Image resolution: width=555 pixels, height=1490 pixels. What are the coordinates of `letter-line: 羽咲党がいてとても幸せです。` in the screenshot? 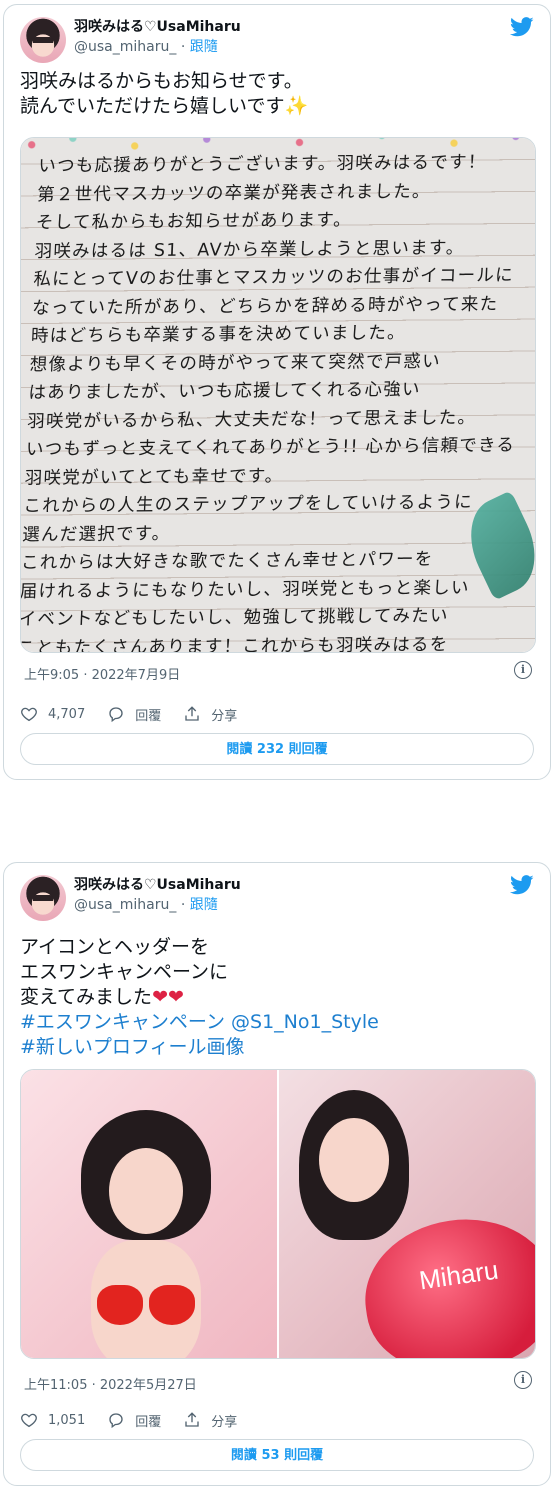 It's located at (154, 477).